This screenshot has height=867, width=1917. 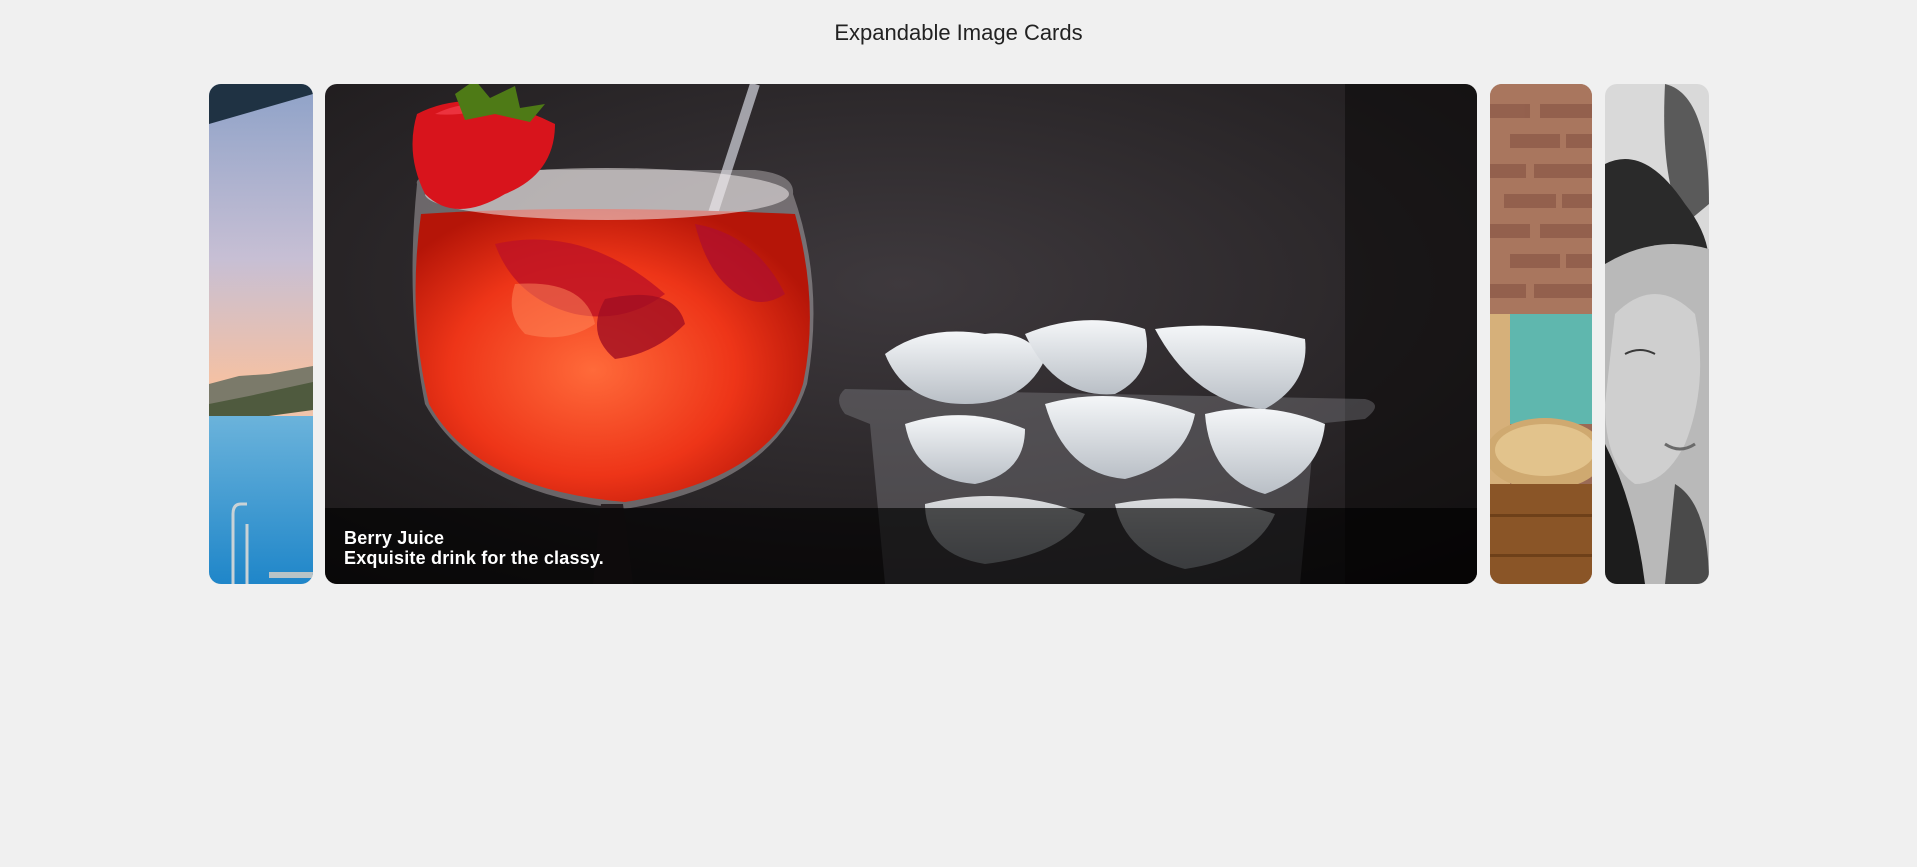 What do you see at coordinates (958, 32) in the screenshot?
I see `page-title: Expandable Image Cards` at bounding box center [958, 32].